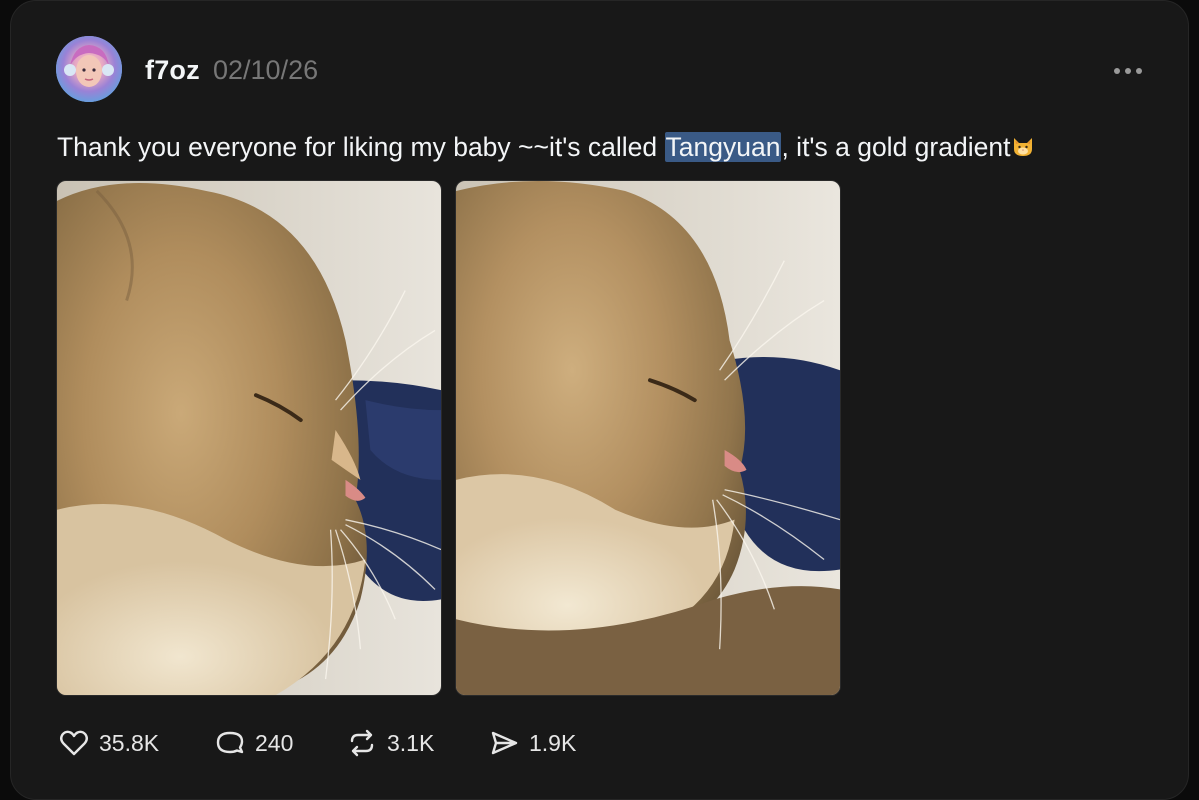 The width and height of the screenshot is (1199, 800). Describe the element at coordinates (1129, 71) in the screenshot. I see `more-options-icon` at that location.